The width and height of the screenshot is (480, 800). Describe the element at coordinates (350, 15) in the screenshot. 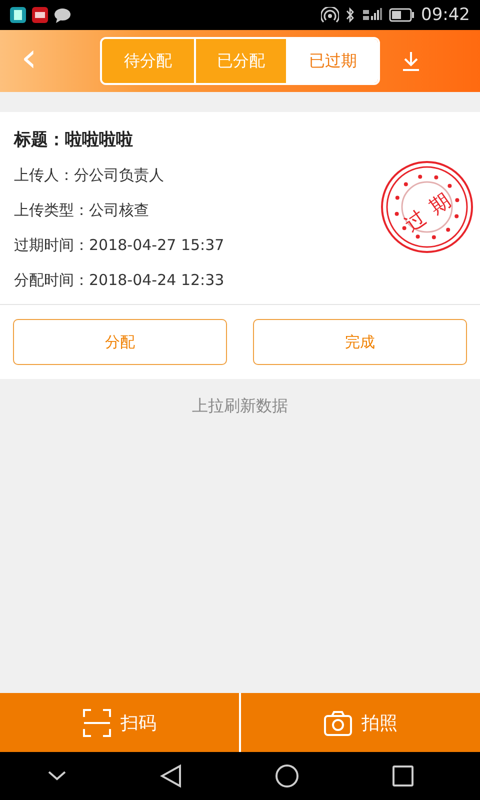

I see `bluetooth-icon` at that location.